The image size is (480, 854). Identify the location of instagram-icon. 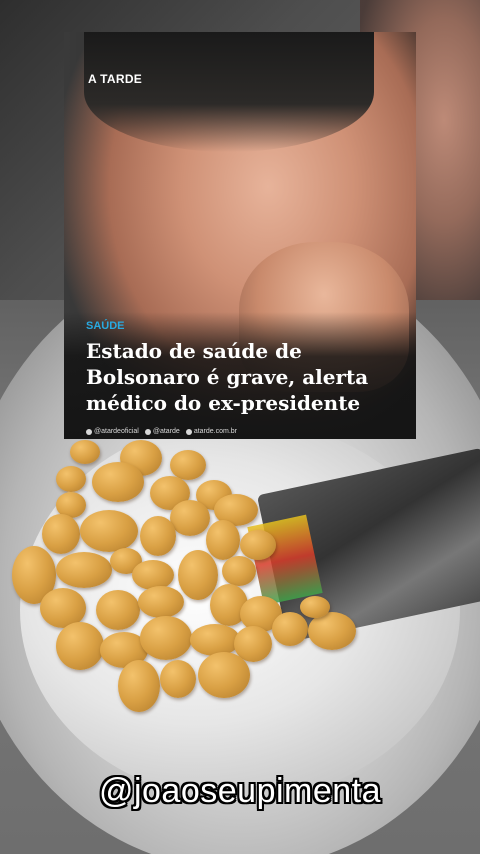
(89, 431).